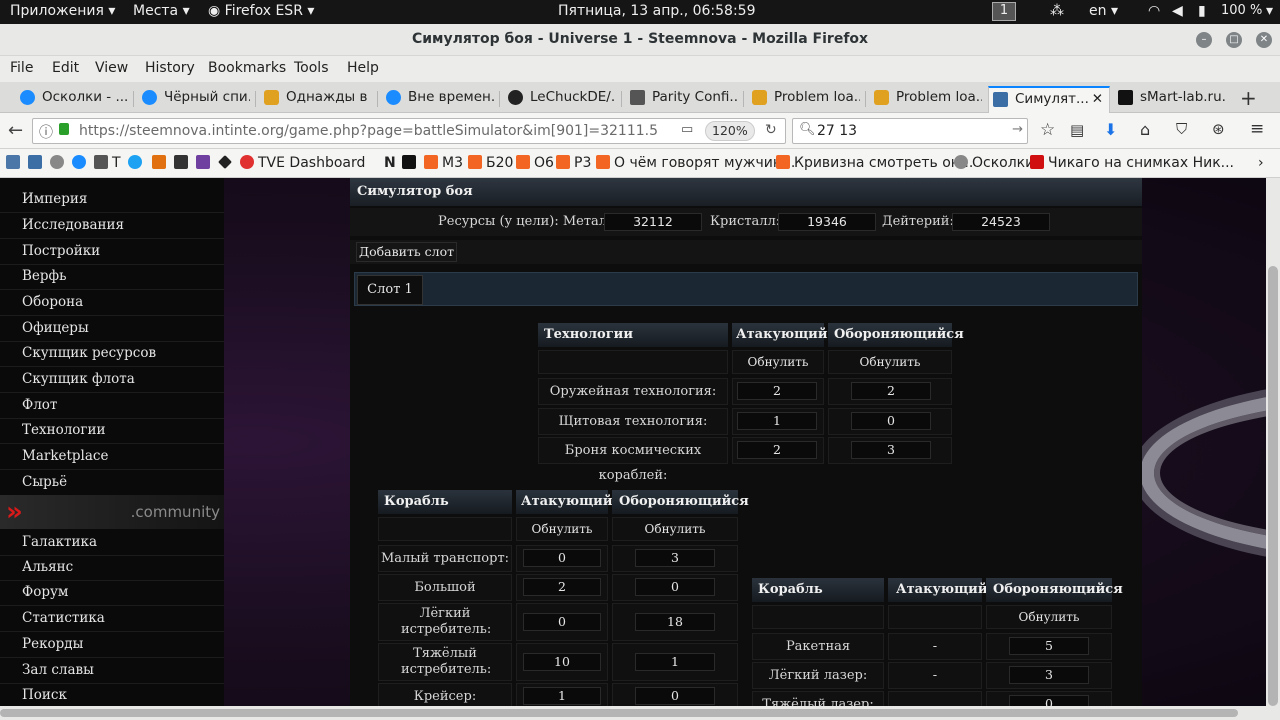 The width and height of the screenshot is (1280, 720). Describe the element at coordinates (1017, 129) in the screenshot. I see `search-go-icon: →` at that location.